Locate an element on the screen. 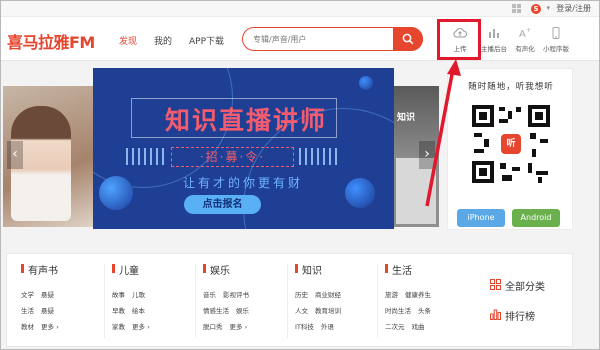 Image resolution: width=600 pixels, height=350 pixels. carousel-prev-button: ‹ is located at coordinates (15, 155).